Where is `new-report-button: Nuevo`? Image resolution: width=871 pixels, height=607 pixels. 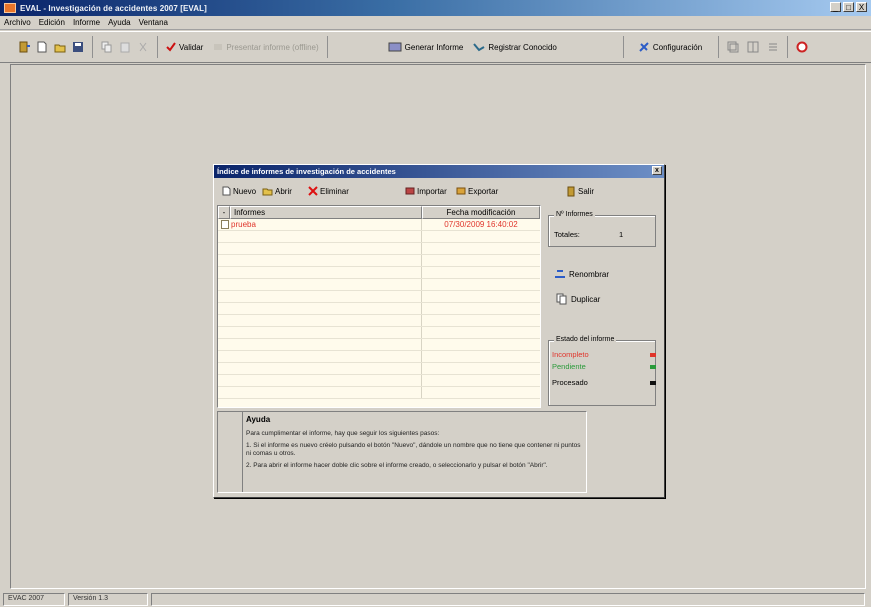
new-report-button: Nuevo is located at coordinates (239, 191).